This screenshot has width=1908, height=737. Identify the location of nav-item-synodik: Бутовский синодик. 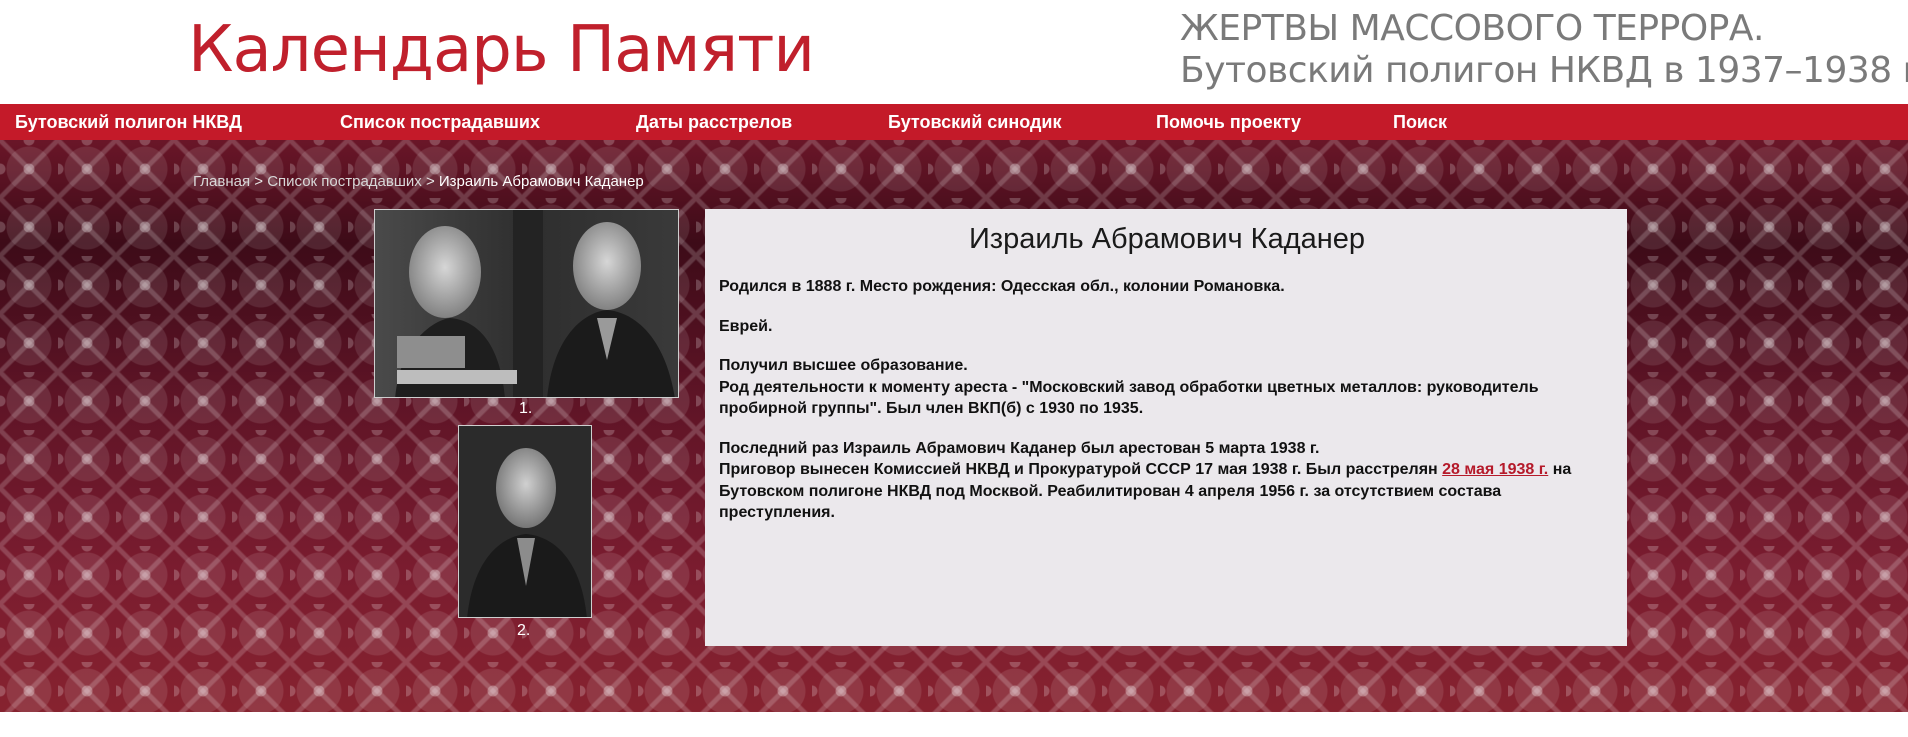
(974, 122).